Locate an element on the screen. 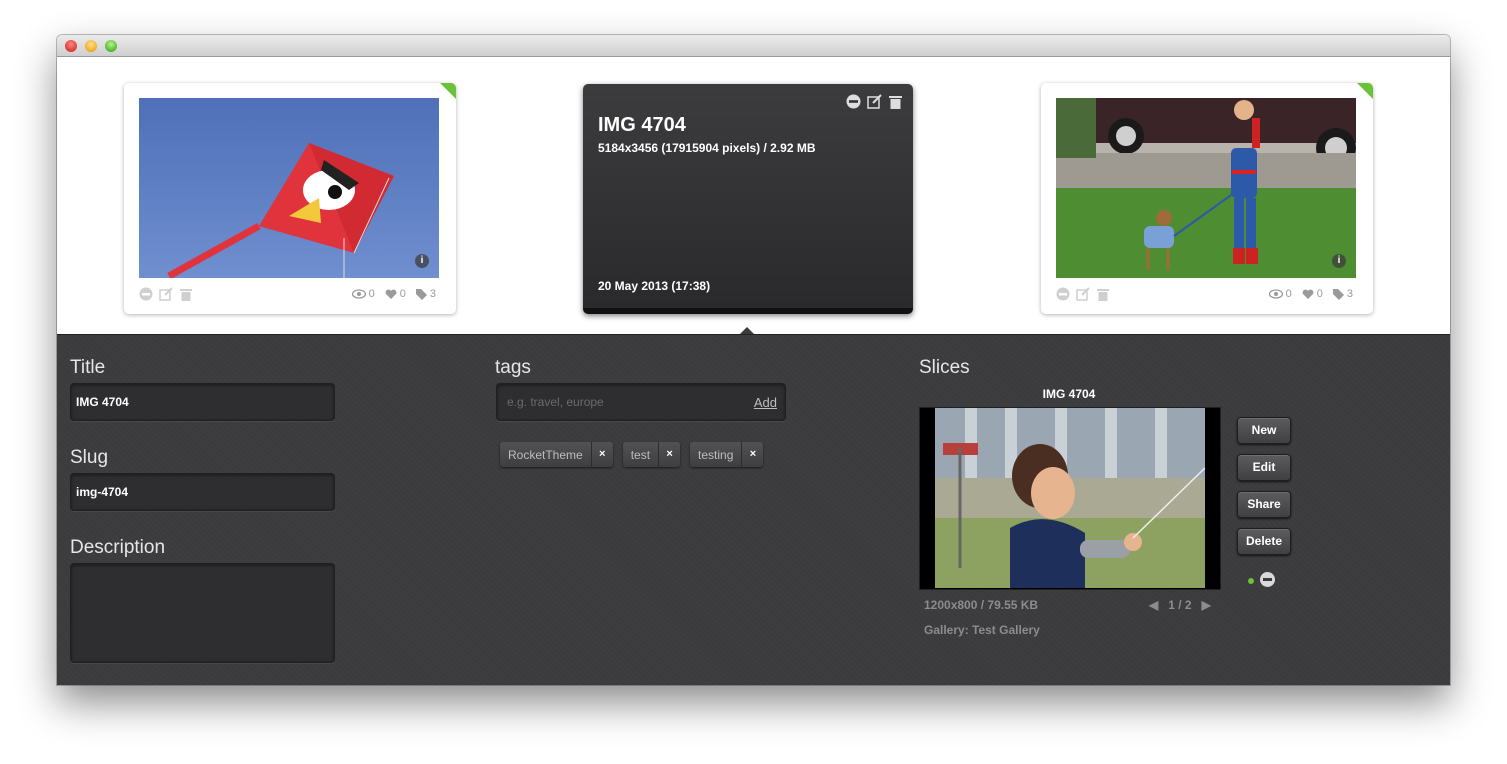  next-slice-icon: ▶ is located at coordinates (1206, 605).